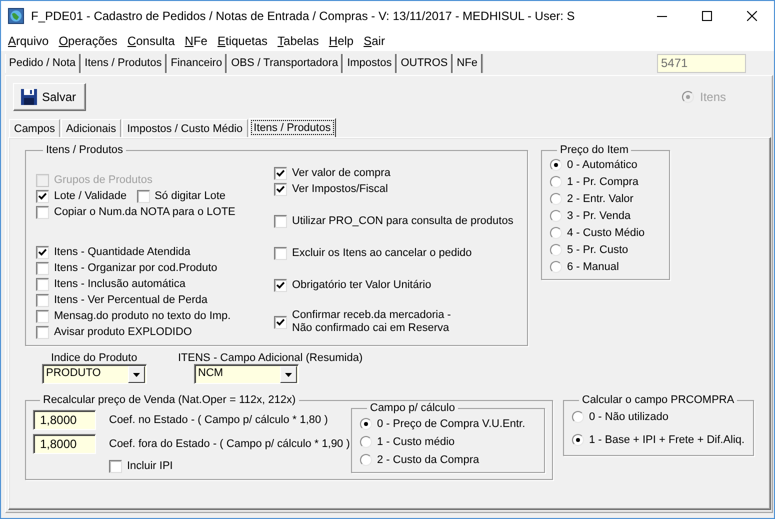 This screenshot has height=519, width=775. I want to click on coefficient-label: Coef. fora do Estado - ( Campo p/ cálculo * 1,90 ), so click(229, 444).